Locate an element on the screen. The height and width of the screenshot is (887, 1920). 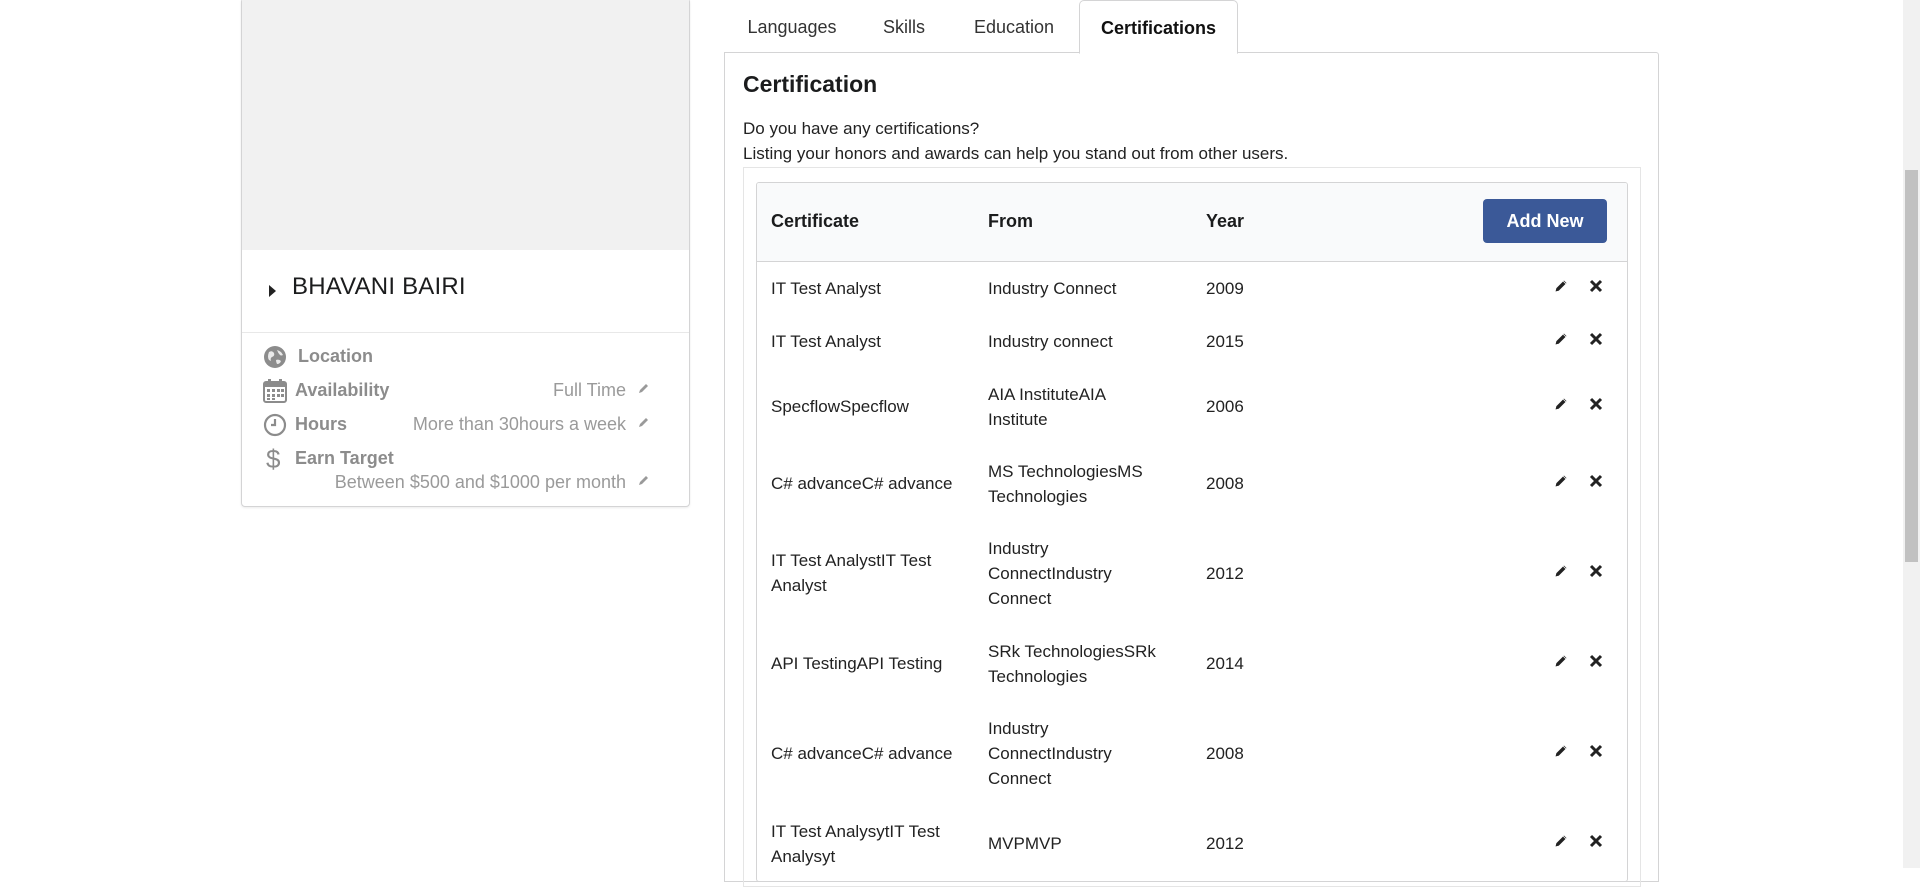
availability-value: Full Time is located at coordinates (589, 390).